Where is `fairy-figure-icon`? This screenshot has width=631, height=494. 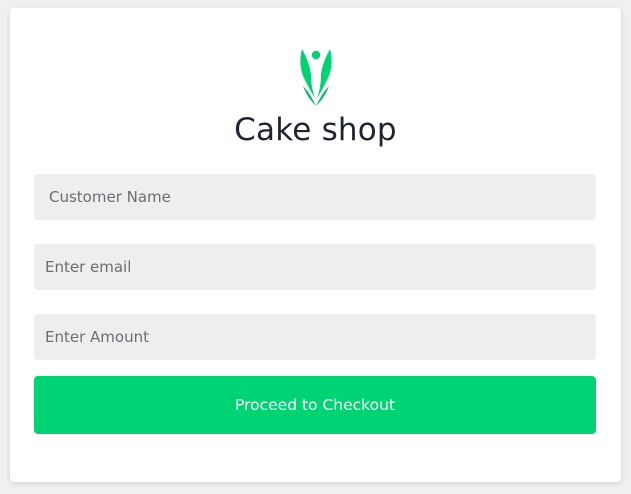 fairy-figure-icon is located at coordinates (316, 77).